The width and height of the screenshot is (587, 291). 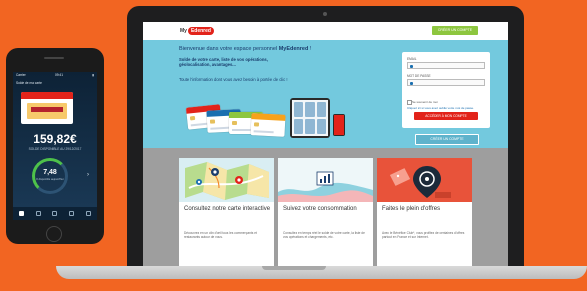 I want to click on tab-more-icon, so click(x=89, y=213).